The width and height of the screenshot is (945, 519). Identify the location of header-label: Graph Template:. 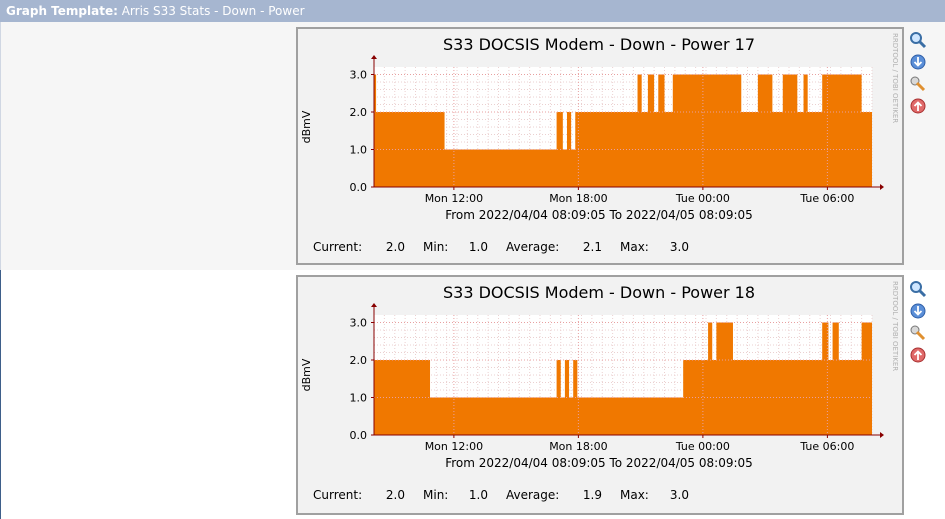
(62, 11).